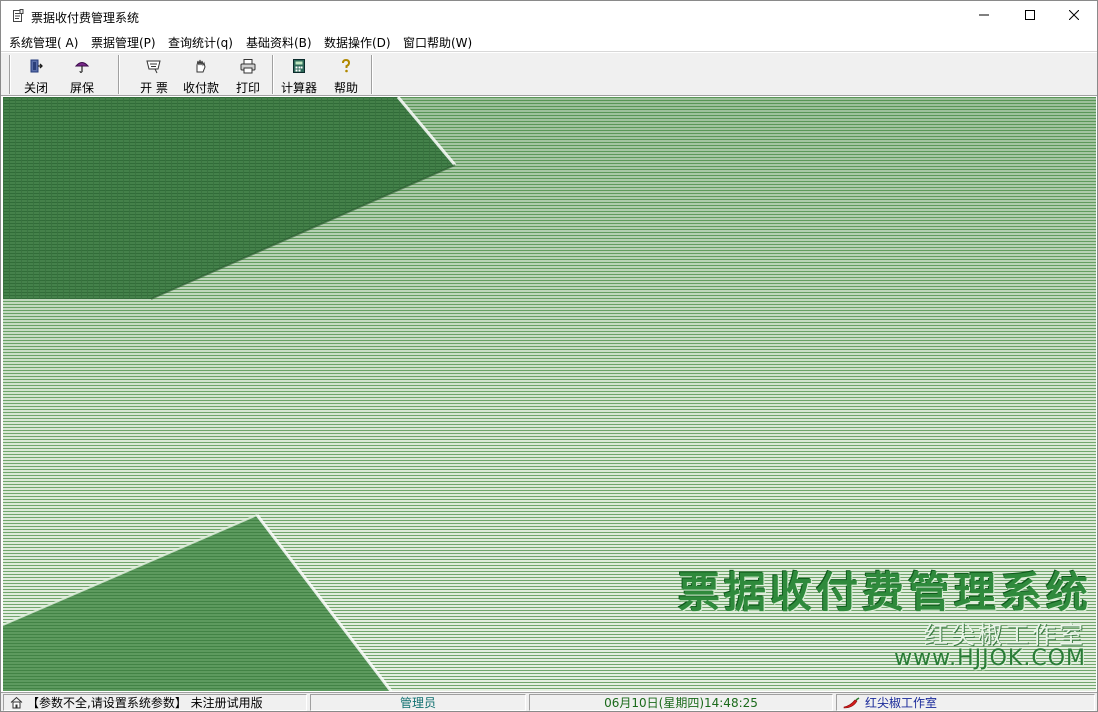  Describe the element at coordinates (299, 66) in the screenshot. I see `calculator-icon` at that location.